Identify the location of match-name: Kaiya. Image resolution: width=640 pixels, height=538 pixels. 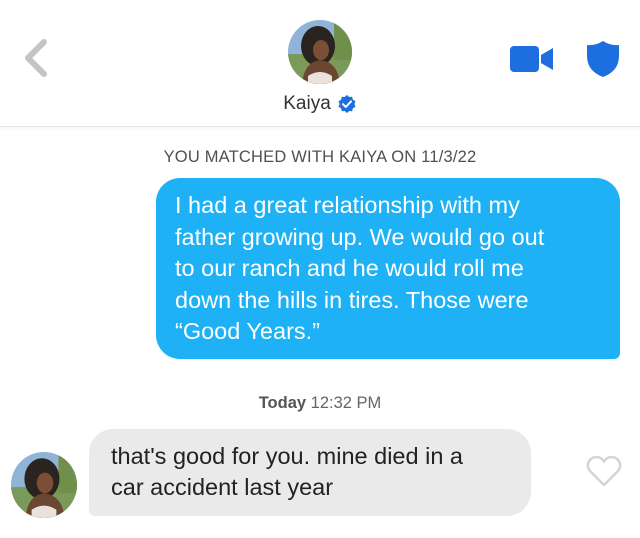
(320, 104).